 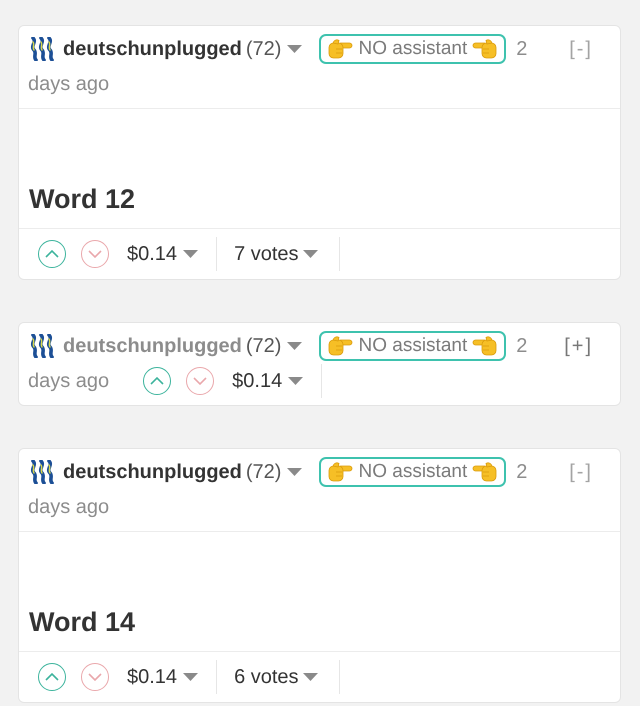 I want to click on collapse-toggle: [+], so click(x=578, y=346).